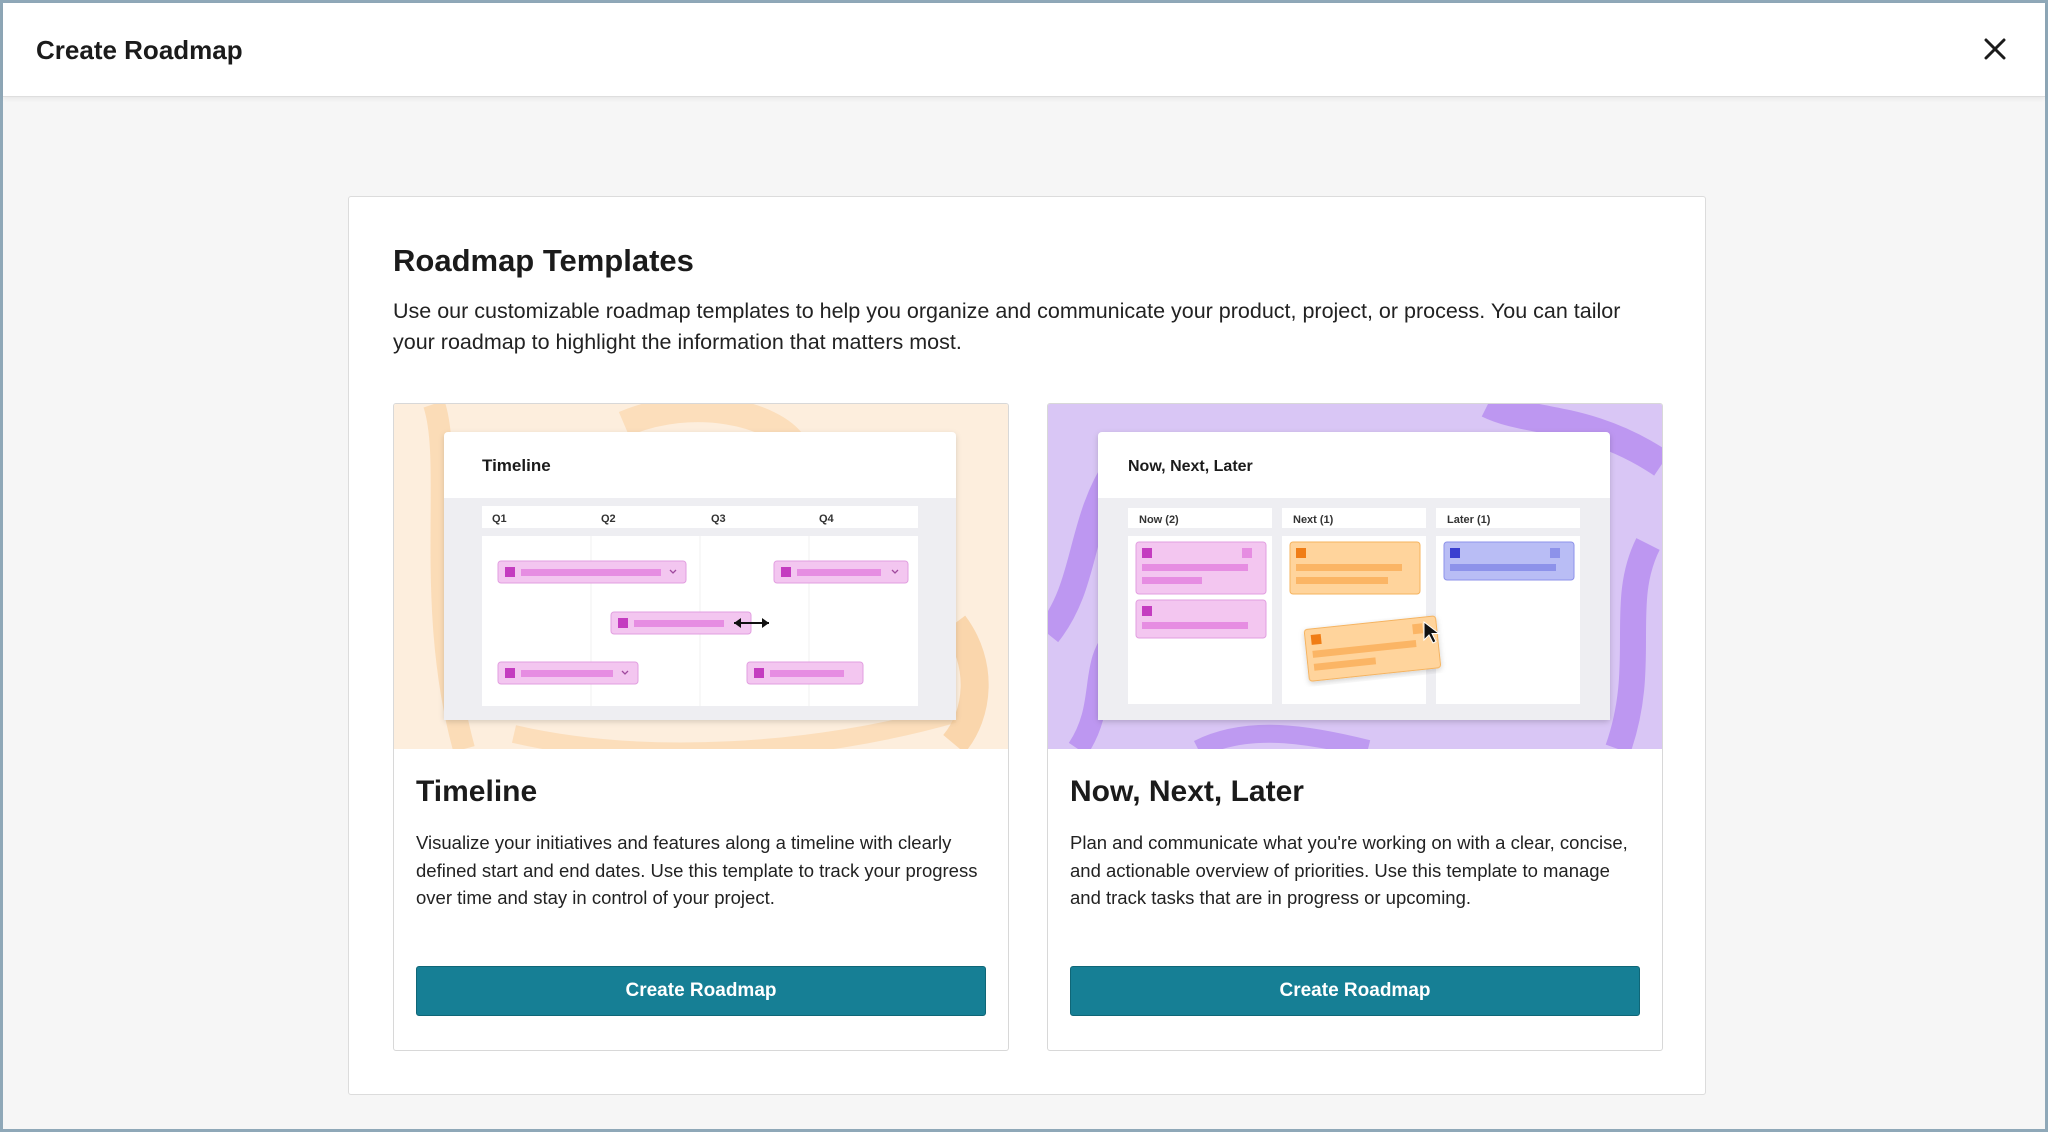 The width and height of the screenshot is (2048, 1132). What do you see at coordinates (516, 465) in the screenshot?
I see `timeline-preview-title: Timeline` at bounding box center [516, 465].